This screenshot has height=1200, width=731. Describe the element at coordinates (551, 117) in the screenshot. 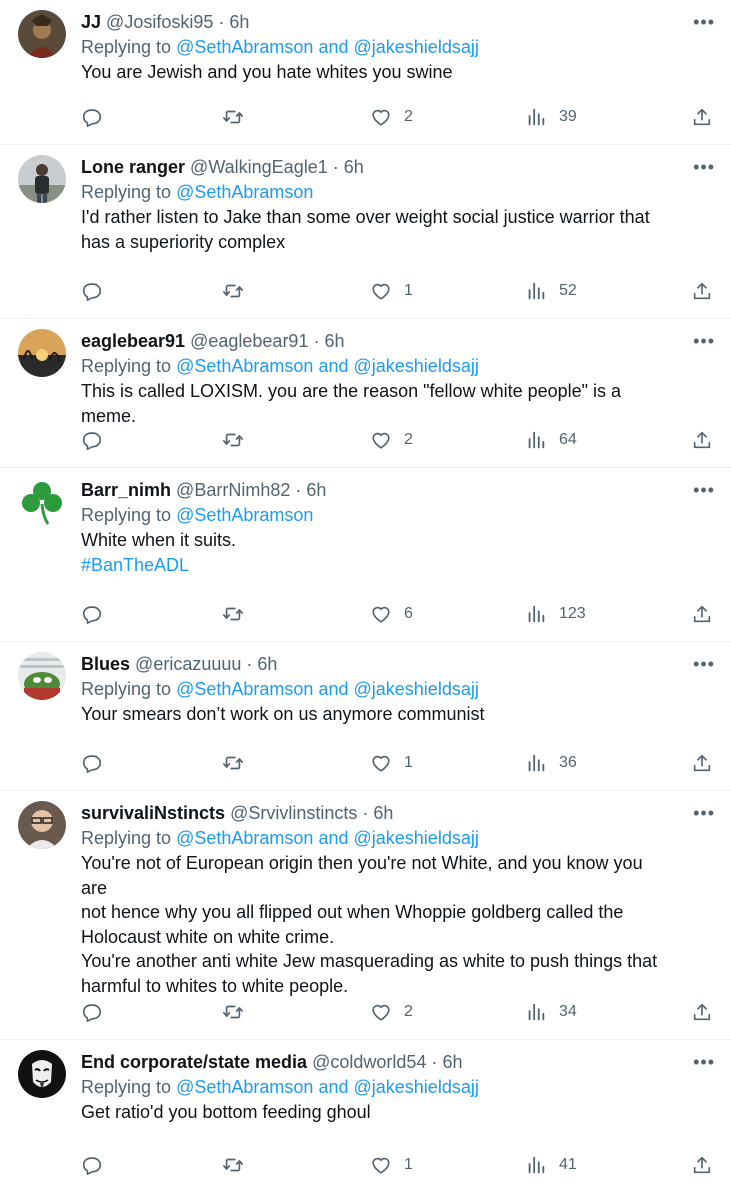

I see `views-button: 39` at that location.